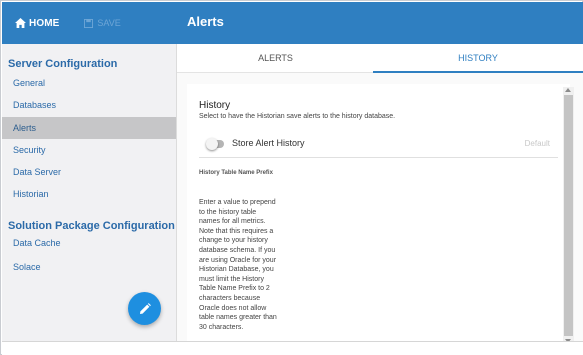 This screenshot has width=583, height=355. What do you see at coordinates (275, 58) in the screenshot?
I see `tab-alerts: ALERTS` at bounding box center [275, 58].